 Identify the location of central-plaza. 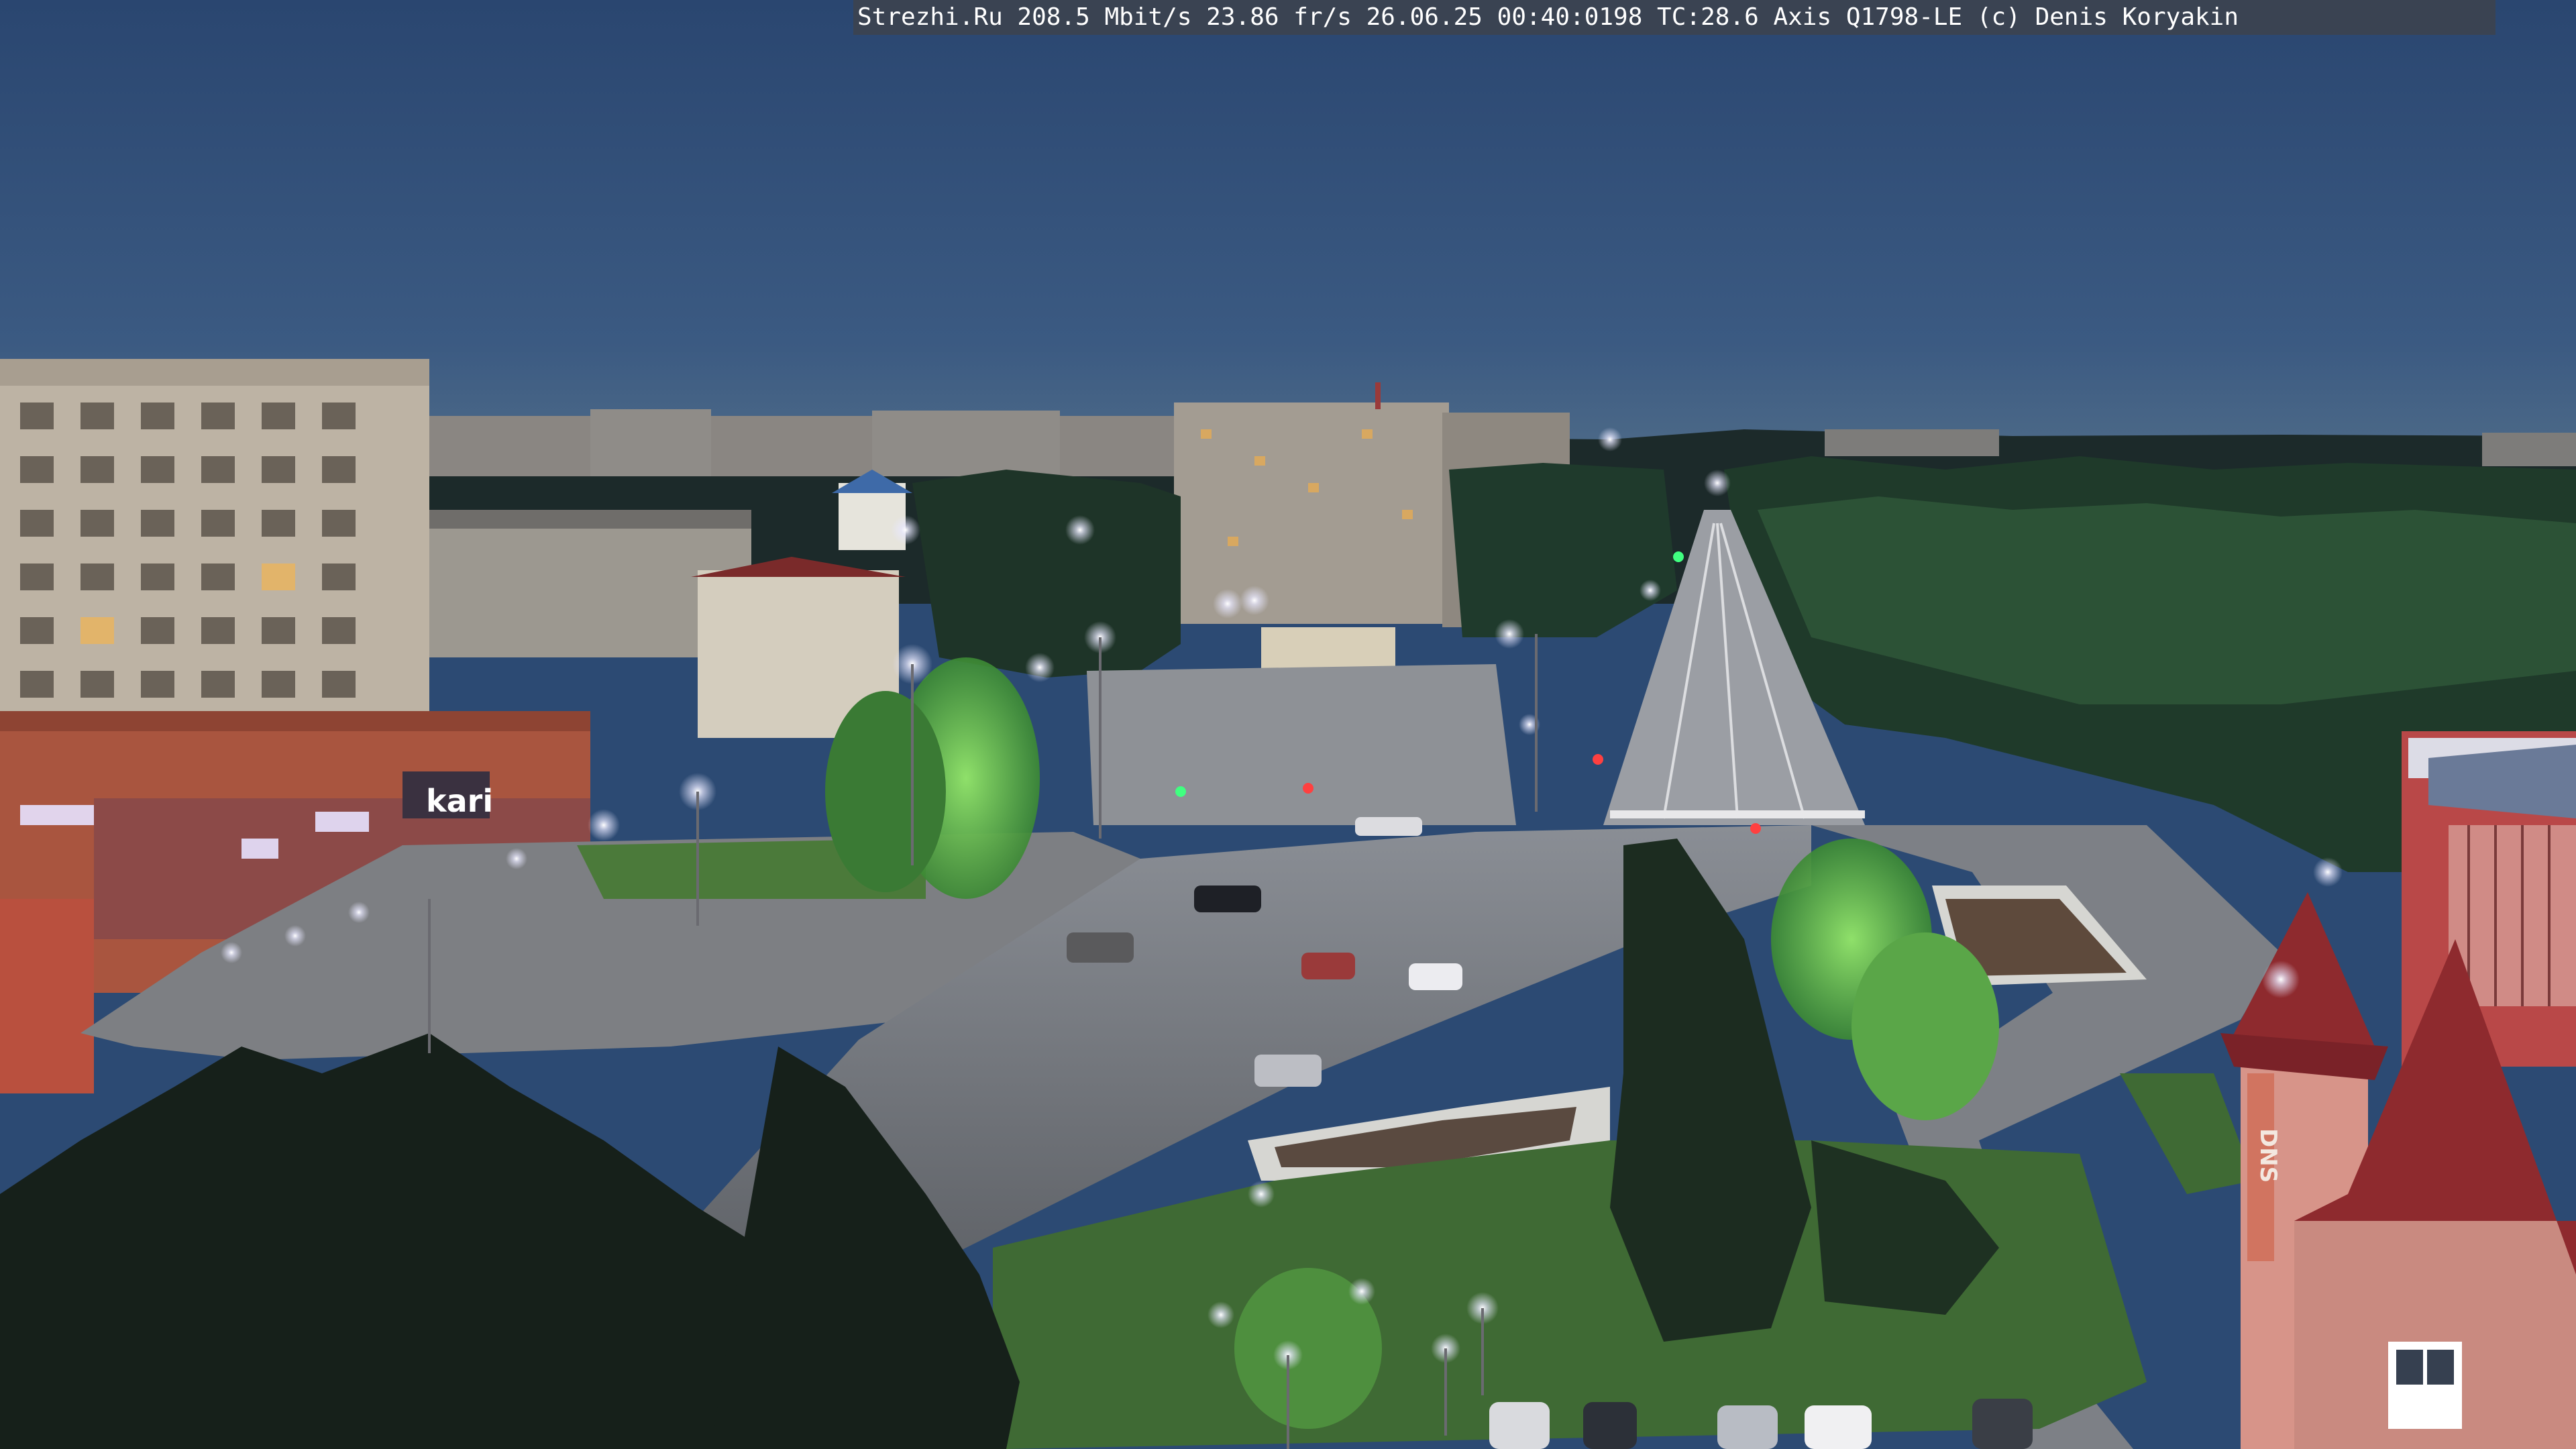
(1301, 744).